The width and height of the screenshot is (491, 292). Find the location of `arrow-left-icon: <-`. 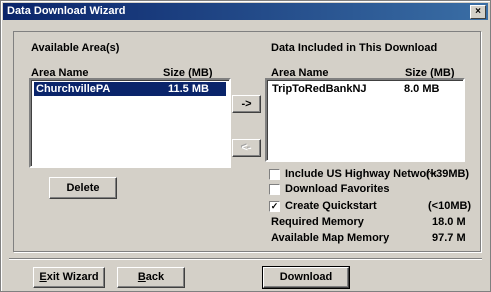

arrow-left-icon: <- is located at coordinates (246, 148).